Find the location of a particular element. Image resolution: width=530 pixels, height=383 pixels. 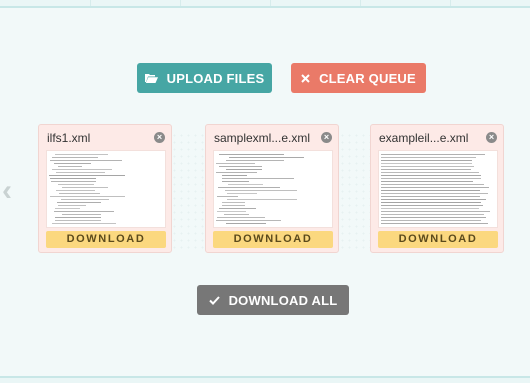

bottom-frame is located at coordinates (265, 379).